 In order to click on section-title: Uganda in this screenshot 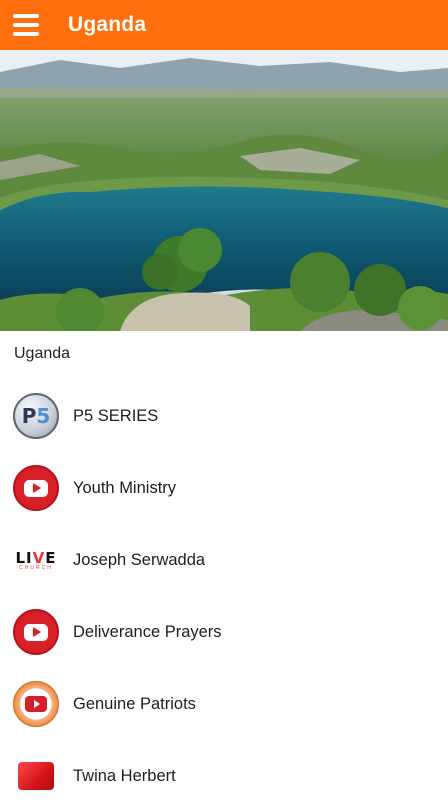, I will do `click(42, 353)`.